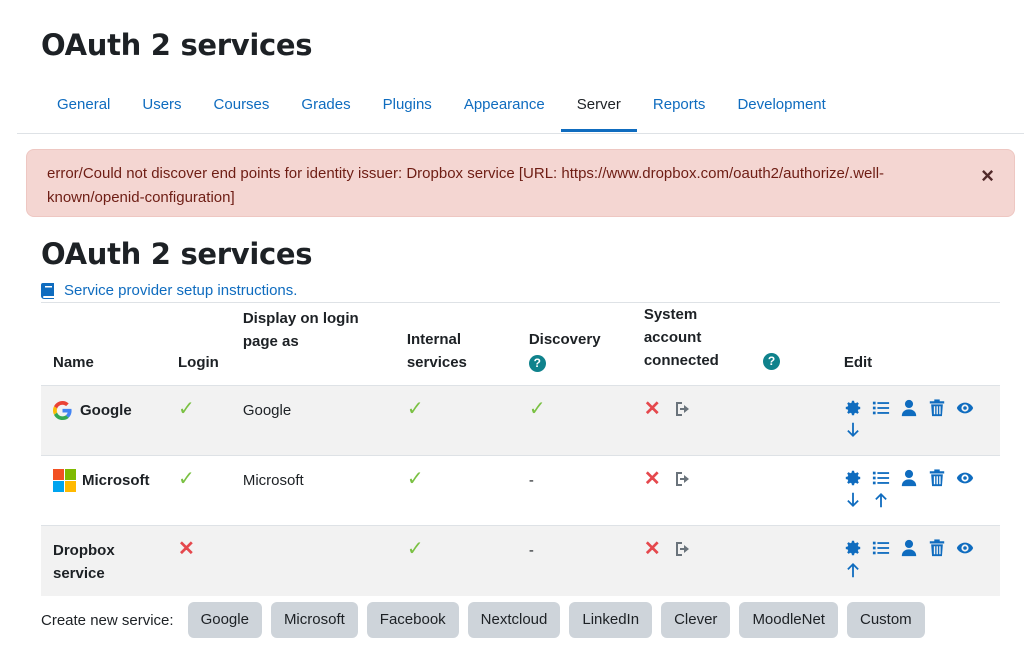 The image size is (1024, 660). Describe the element at coordinates (83, 108) in the screenshot. I see `tab-general: General` at that location.